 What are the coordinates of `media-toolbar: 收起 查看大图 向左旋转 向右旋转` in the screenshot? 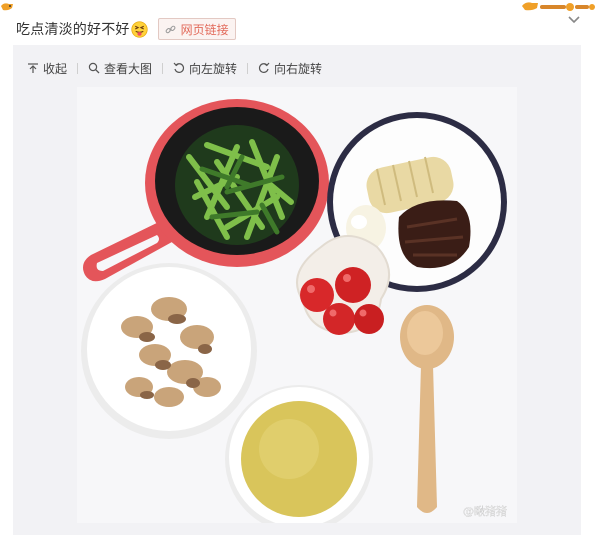 It's located at (174, 68).